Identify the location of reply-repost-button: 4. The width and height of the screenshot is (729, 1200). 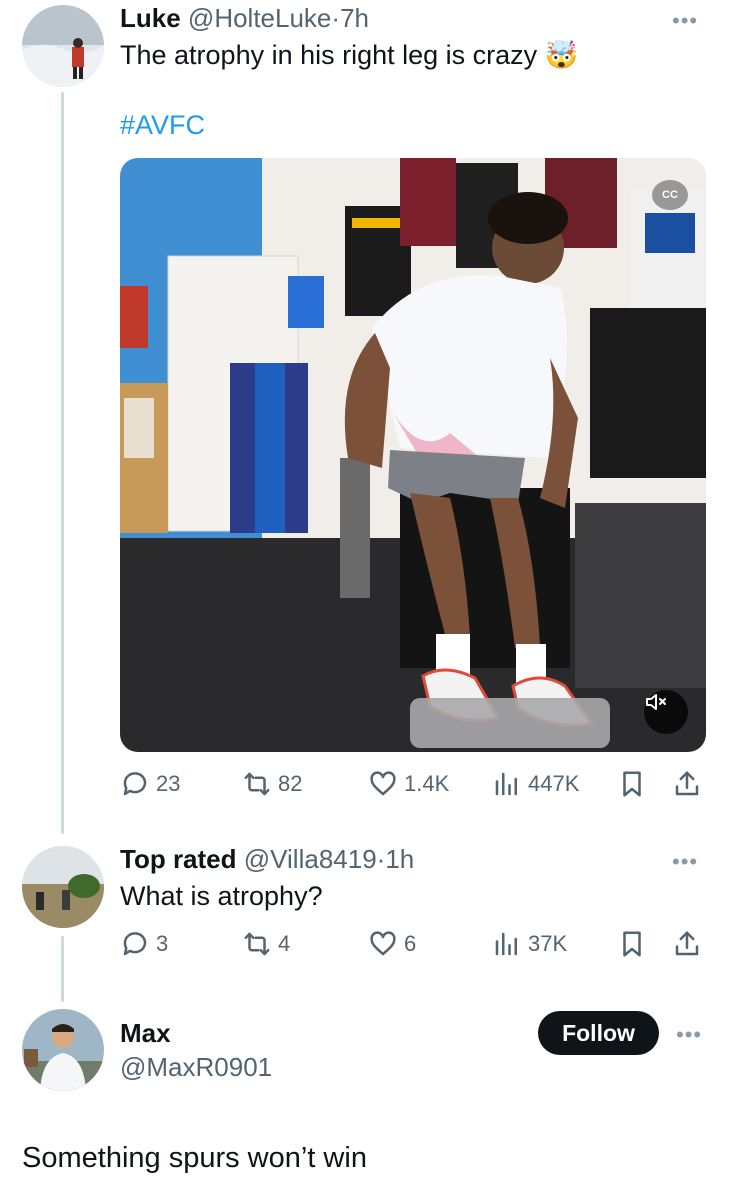
(266, 944).